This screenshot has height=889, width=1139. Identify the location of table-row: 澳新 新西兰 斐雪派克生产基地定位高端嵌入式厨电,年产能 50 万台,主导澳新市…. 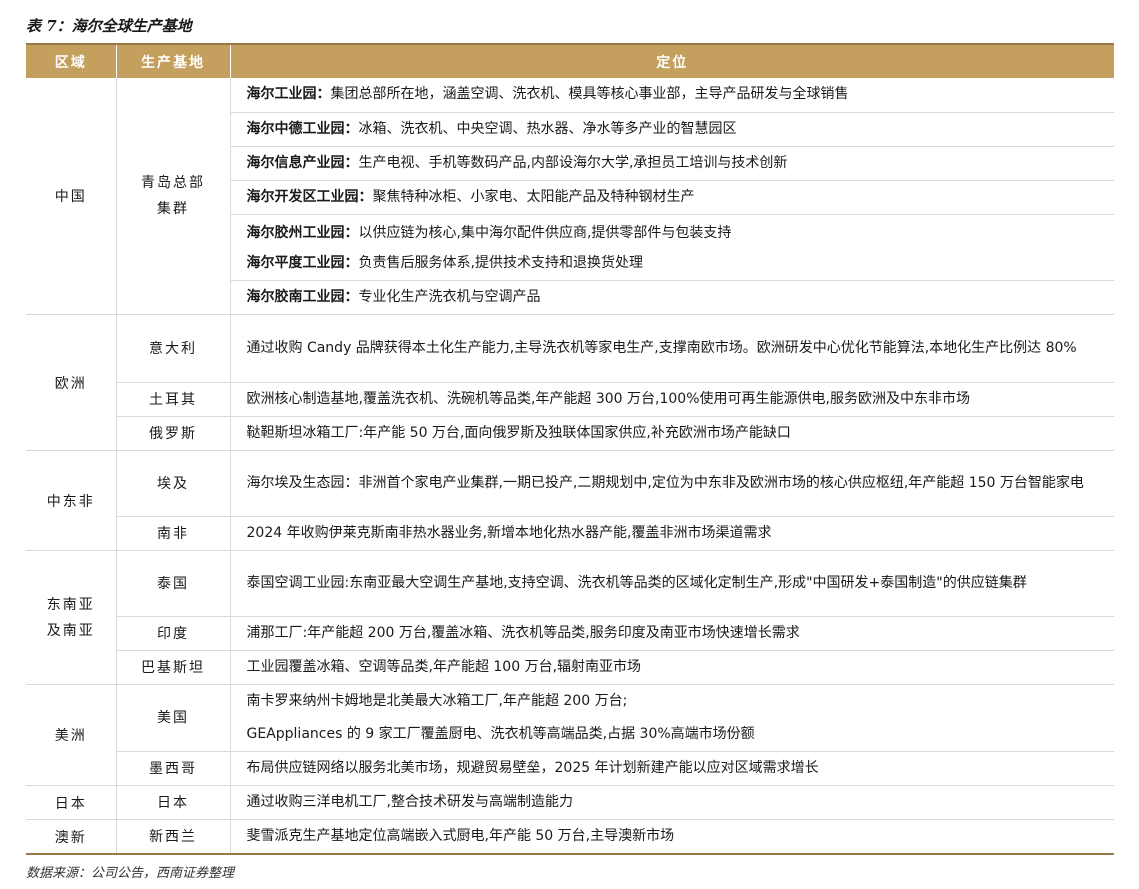
(570, 837).